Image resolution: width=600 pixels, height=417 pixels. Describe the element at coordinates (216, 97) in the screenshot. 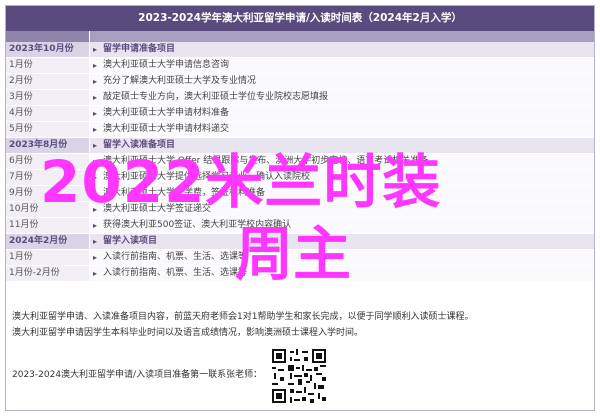

I see `content-text: 敲定硕士专业方向，澳大利亚硕士学位专业院校志愿填报` at that location.